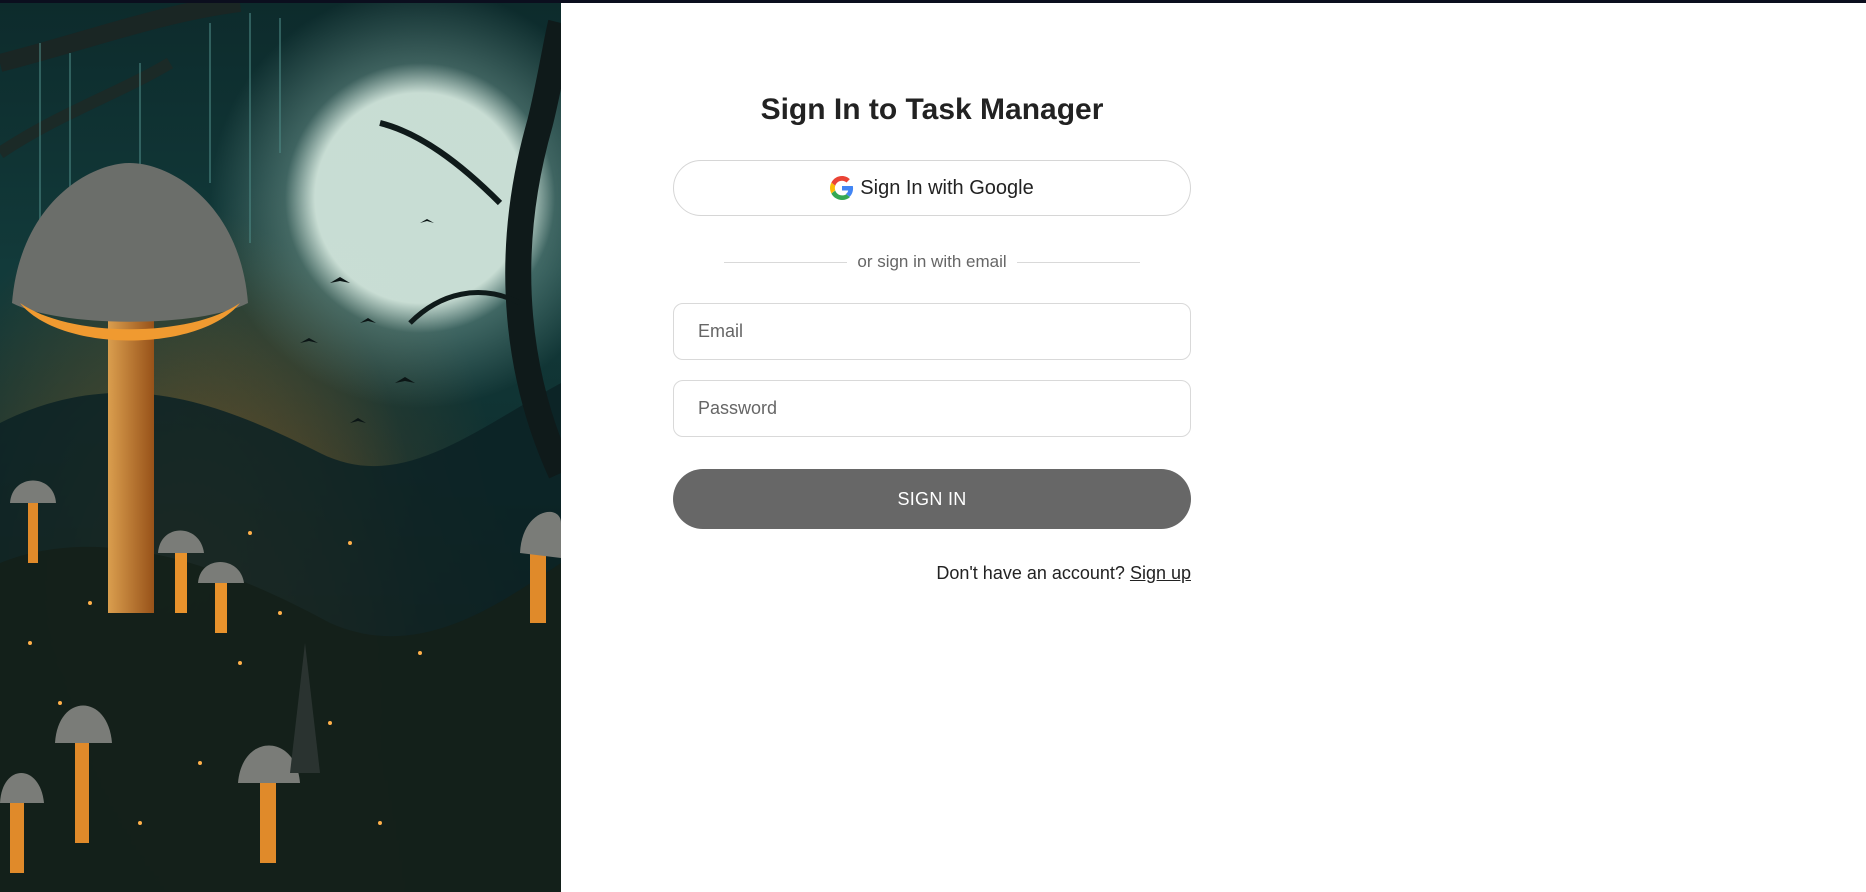  I want to click on email-divider: or sign in with email, so click(932, 262).